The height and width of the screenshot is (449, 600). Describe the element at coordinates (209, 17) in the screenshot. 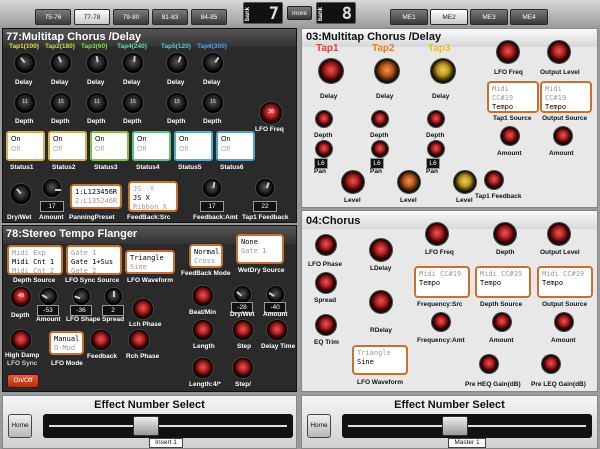

I see `tab-84-85: 84-85` at that location.